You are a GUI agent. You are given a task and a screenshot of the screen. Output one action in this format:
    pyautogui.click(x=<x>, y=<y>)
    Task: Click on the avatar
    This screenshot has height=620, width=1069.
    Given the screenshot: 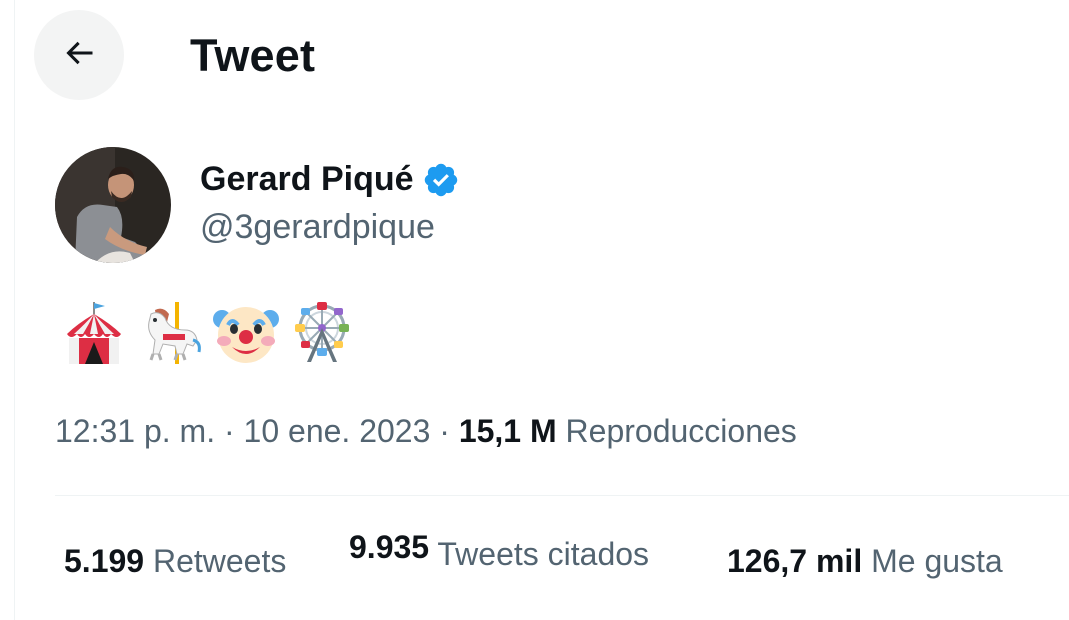 What is the action you would take?
    pyautogui.click(x=113, y=205)
    